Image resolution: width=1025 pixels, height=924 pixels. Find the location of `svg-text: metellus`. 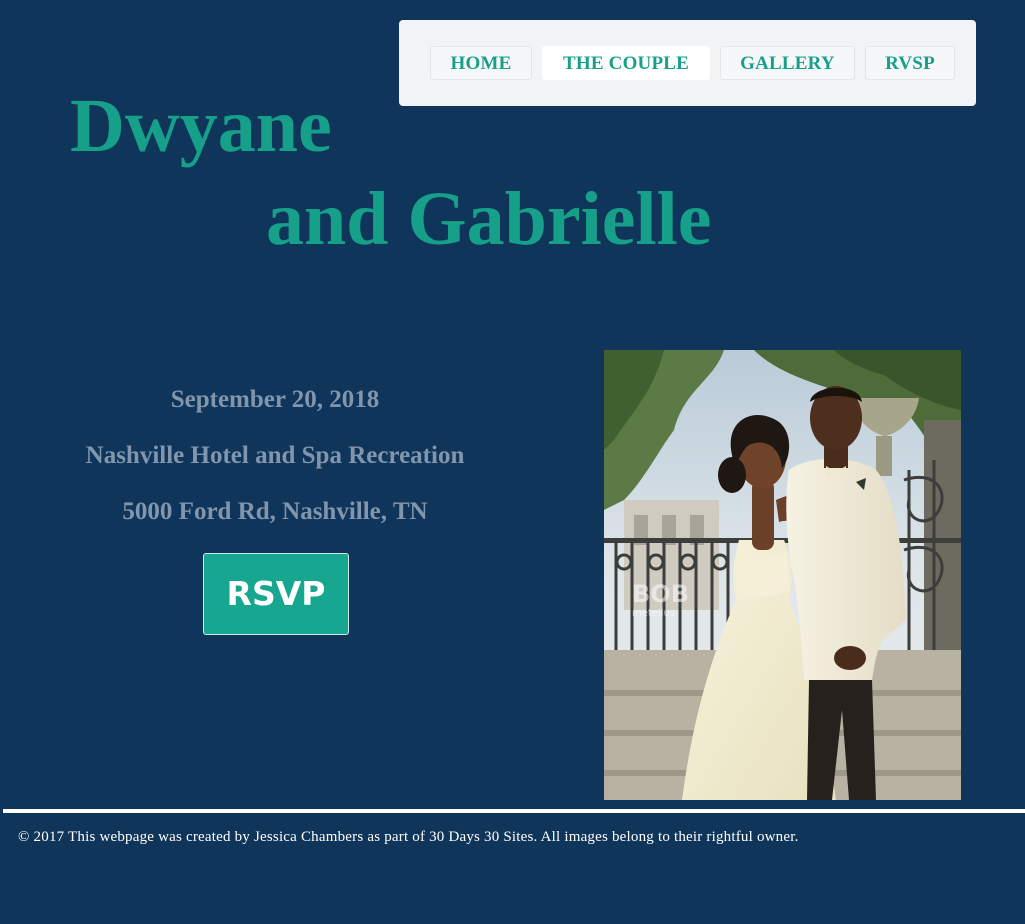

svg-text: metellus is located at coordinates (653, 613).